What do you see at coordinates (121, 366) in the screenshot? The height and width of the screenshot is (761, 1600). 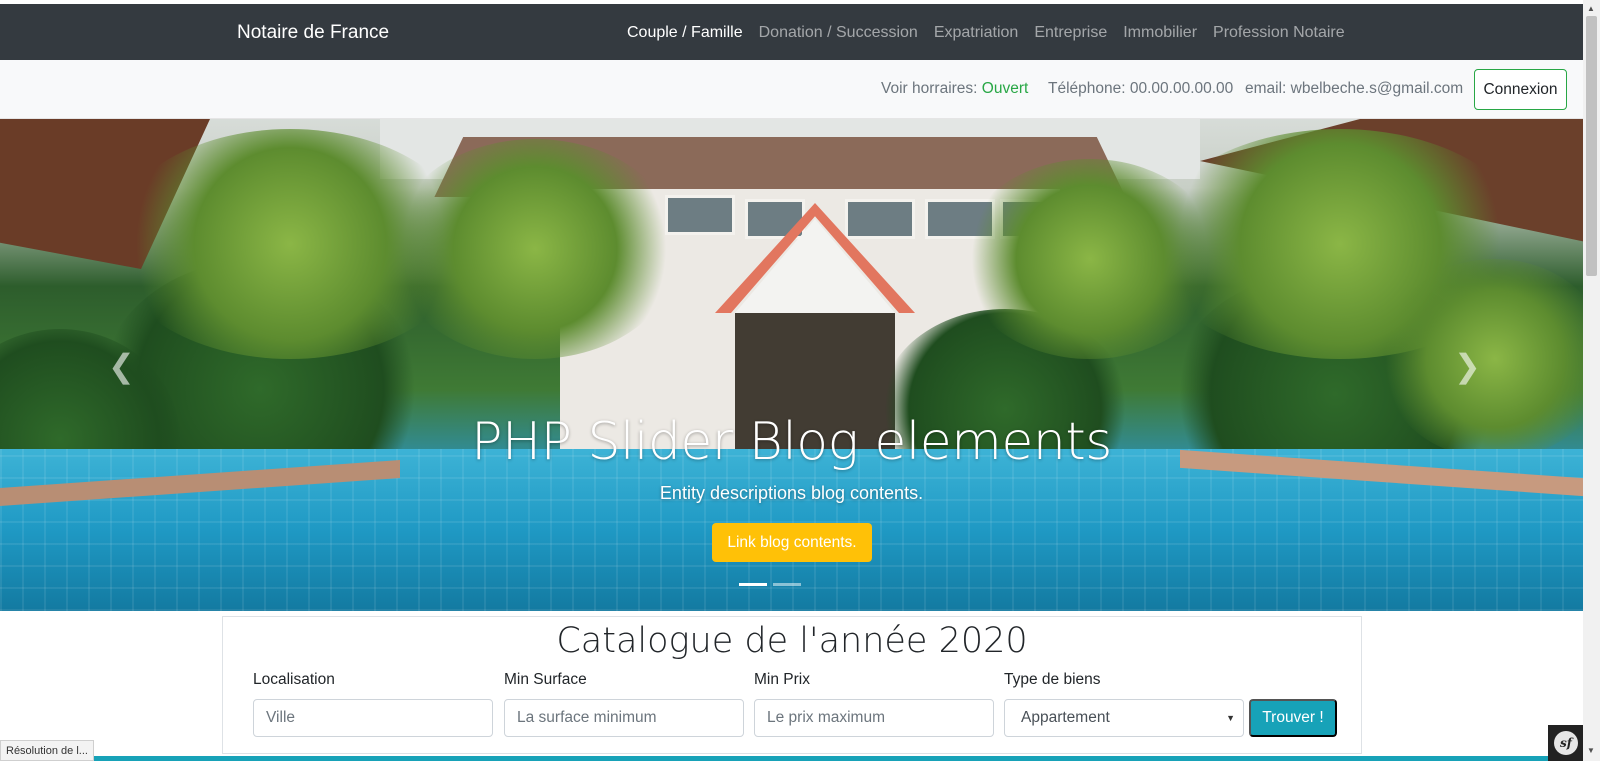 I see `chevron-left-icon: ❮` at bounding box center [121, 366].